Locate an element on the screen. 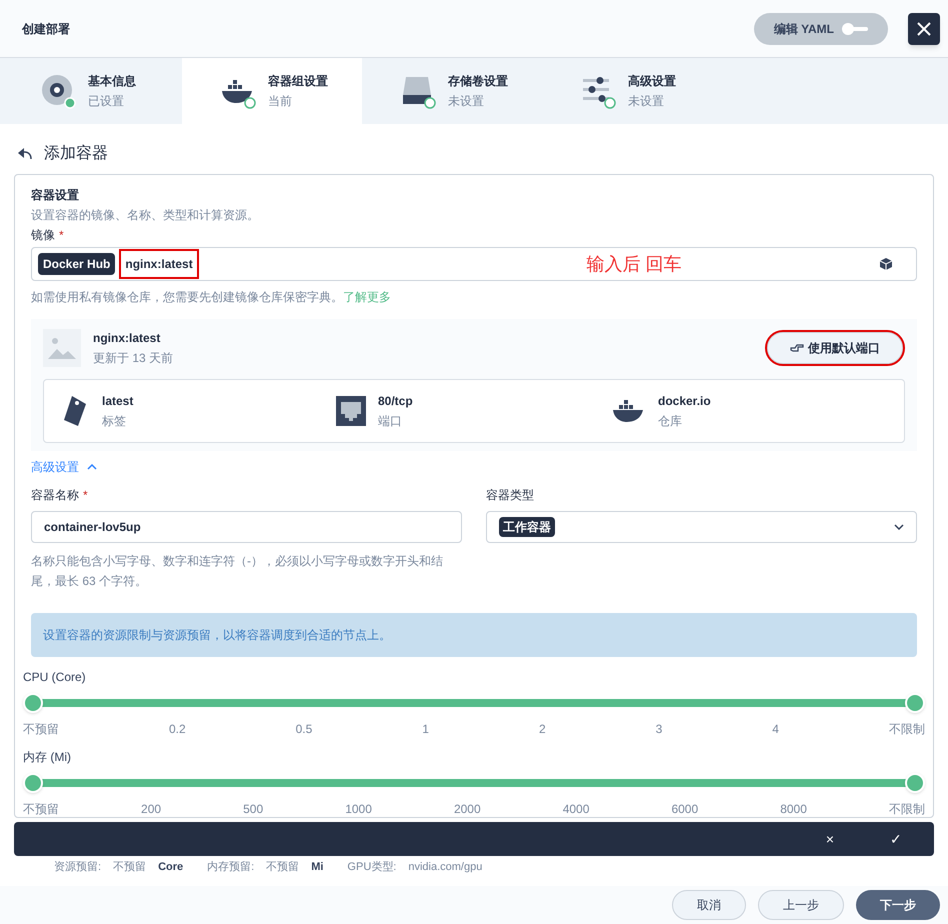 The width and height of the screenshot is (948, 924). step-title: 容器组设置 is located at coordinates (298, 81).